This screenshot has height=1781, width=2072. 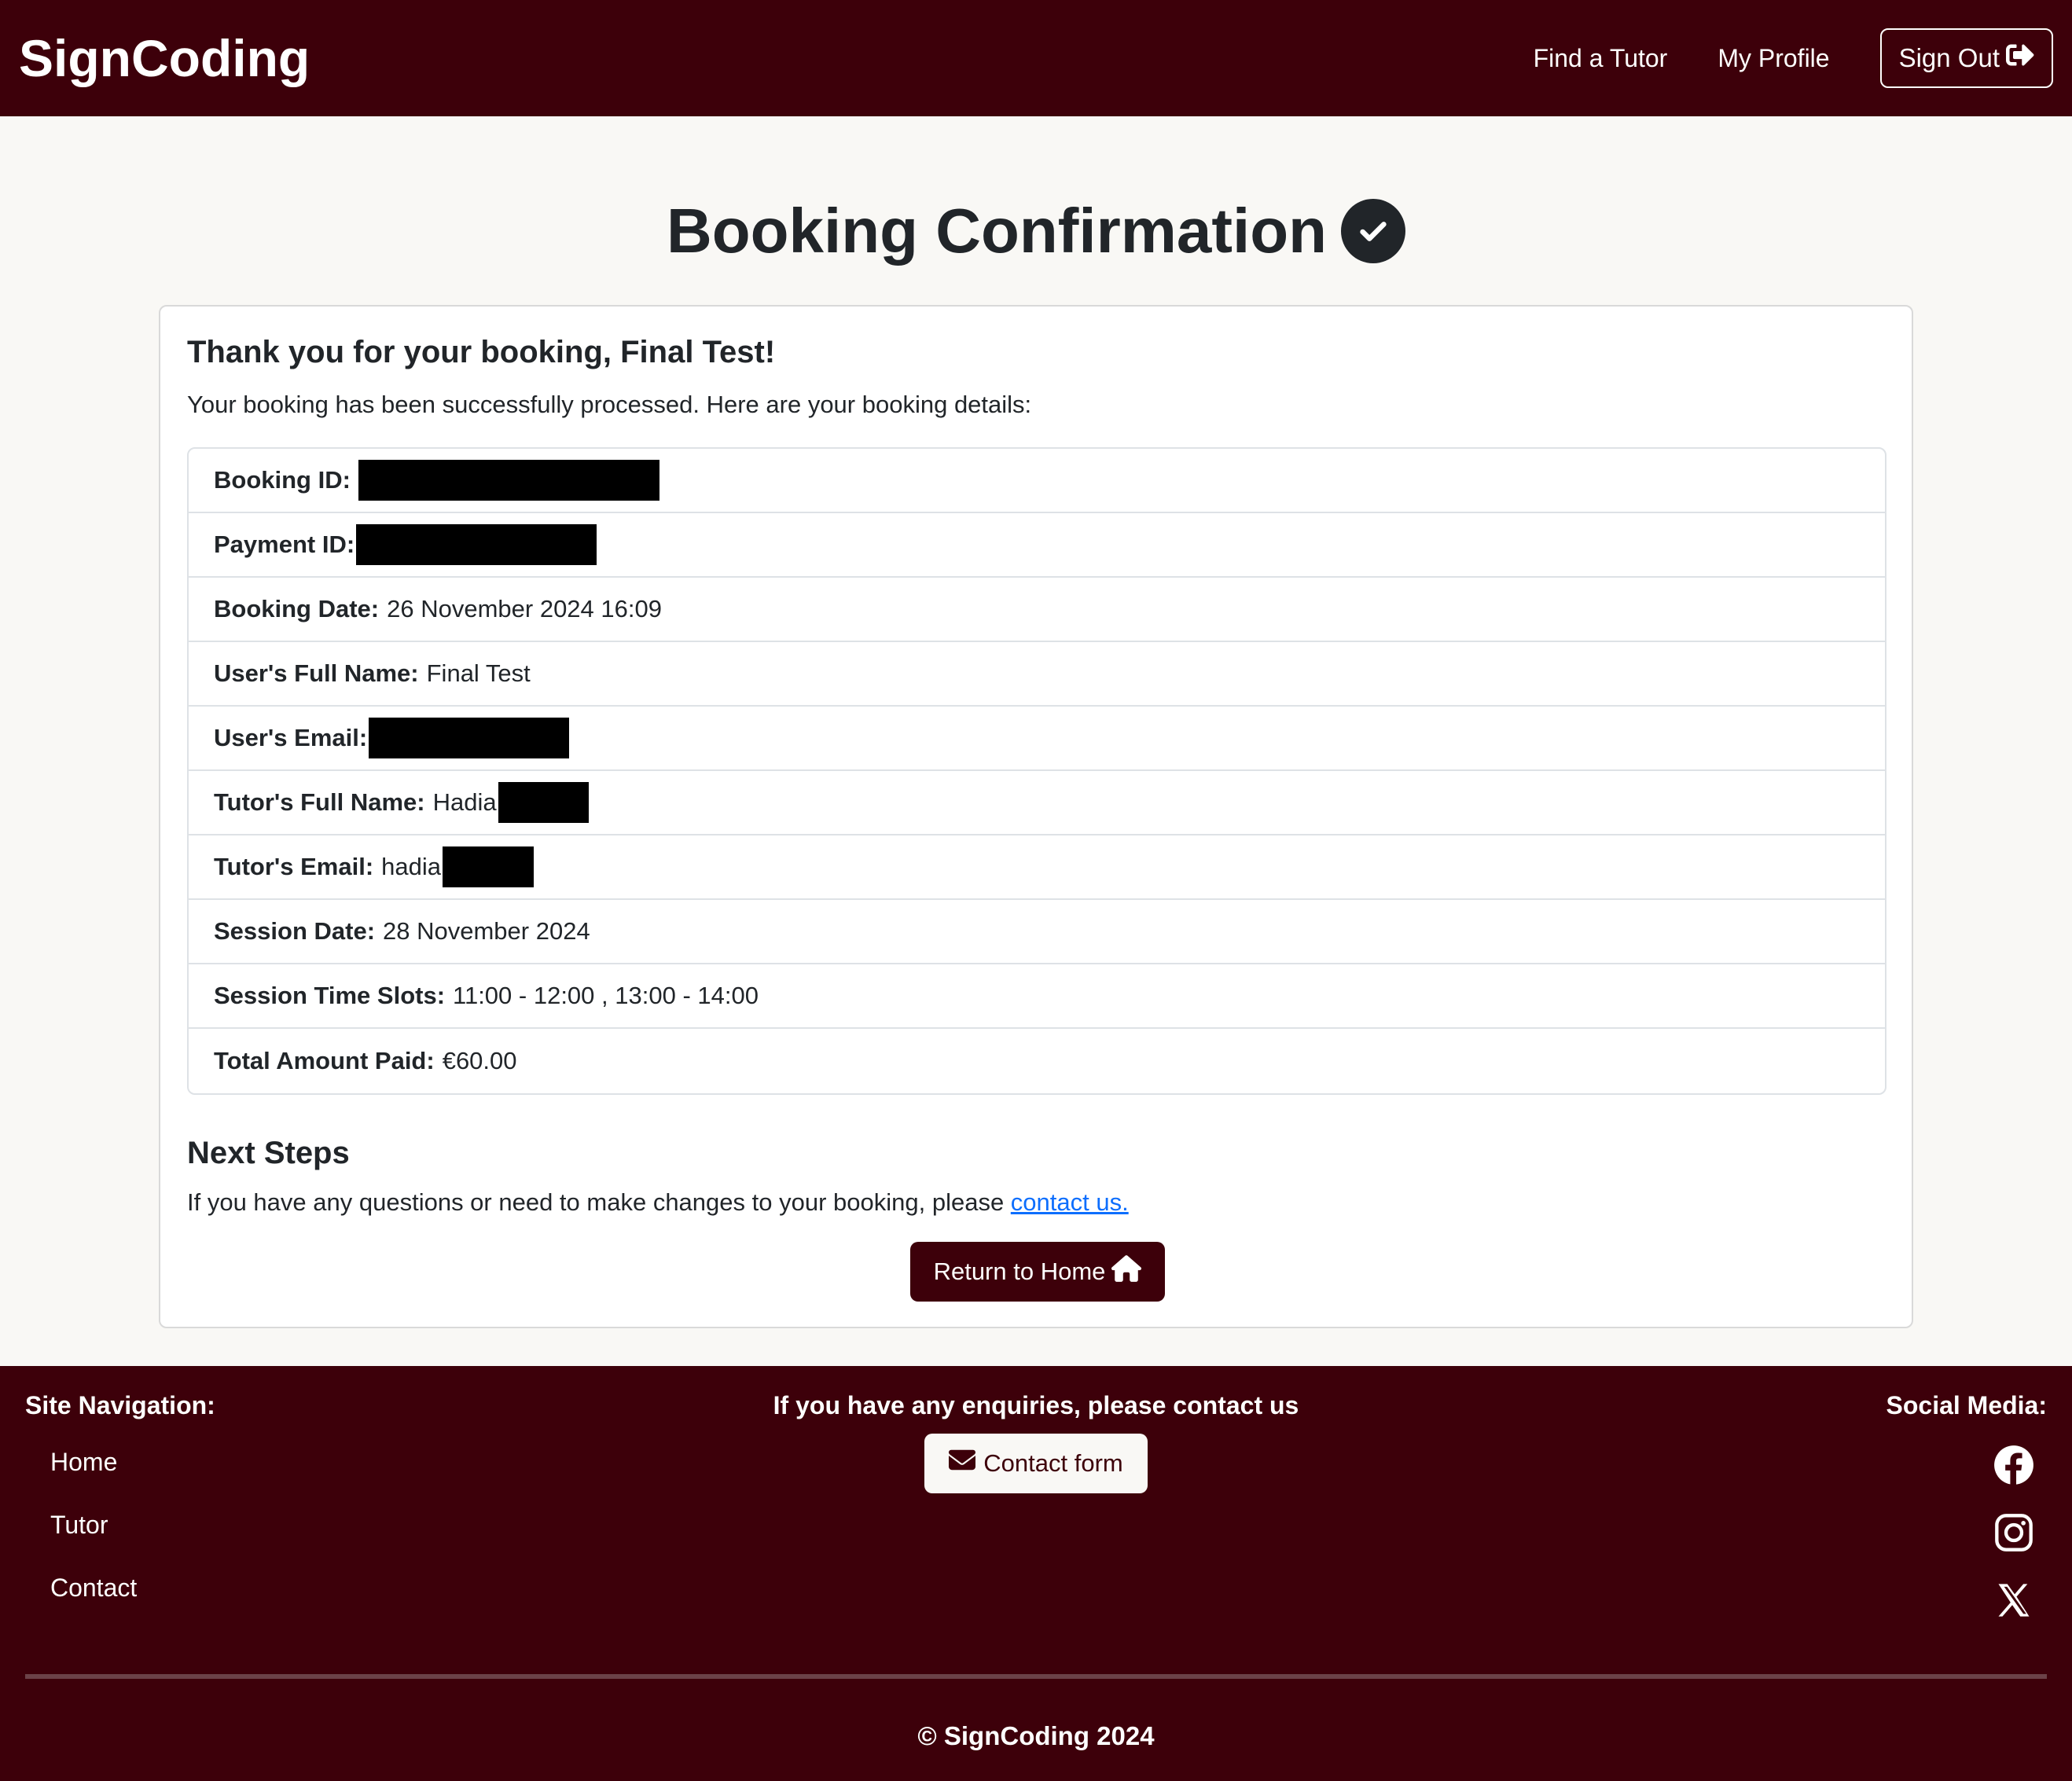 What do you see at coordinates (1967, 1405) in the screenshot?
I see `footer-social-title: Social Media:` at bounding box center [1967, 1405].